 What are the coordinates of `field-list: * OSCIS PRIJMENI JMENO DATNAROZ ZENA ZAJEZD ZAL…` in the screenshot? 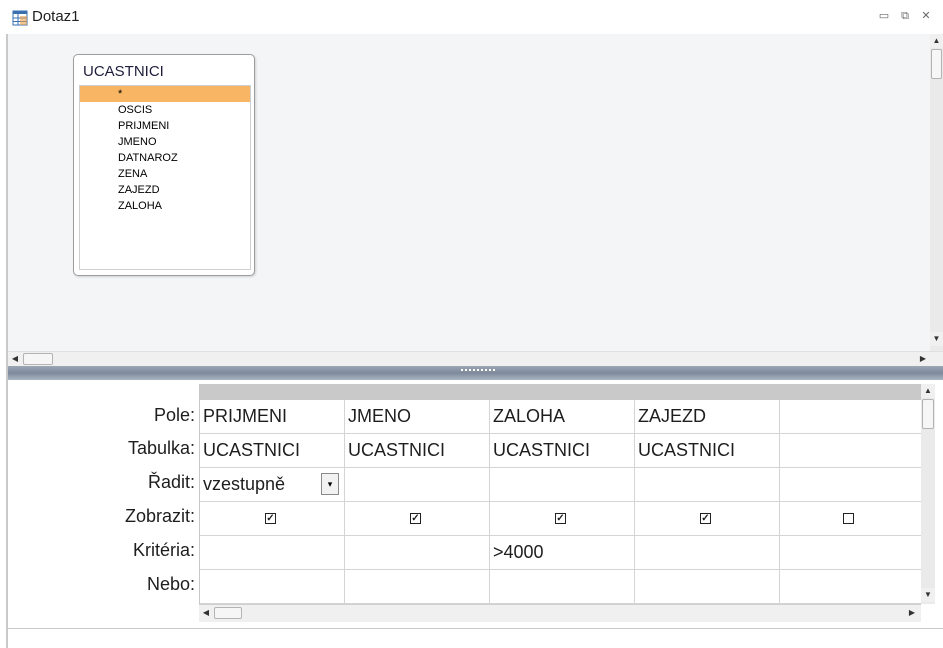 It's located at (165, 177).